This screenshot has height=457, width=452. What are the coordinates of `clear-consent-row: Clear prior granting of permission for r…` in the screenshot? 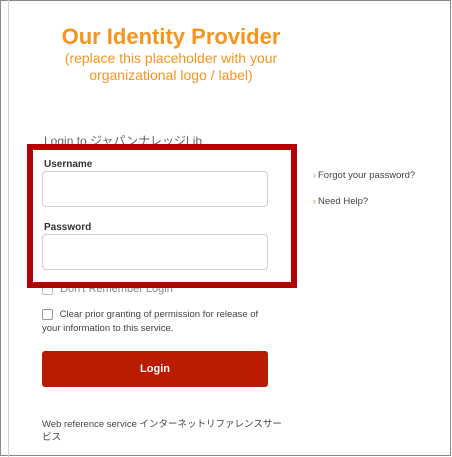 It's located at (157, 322).